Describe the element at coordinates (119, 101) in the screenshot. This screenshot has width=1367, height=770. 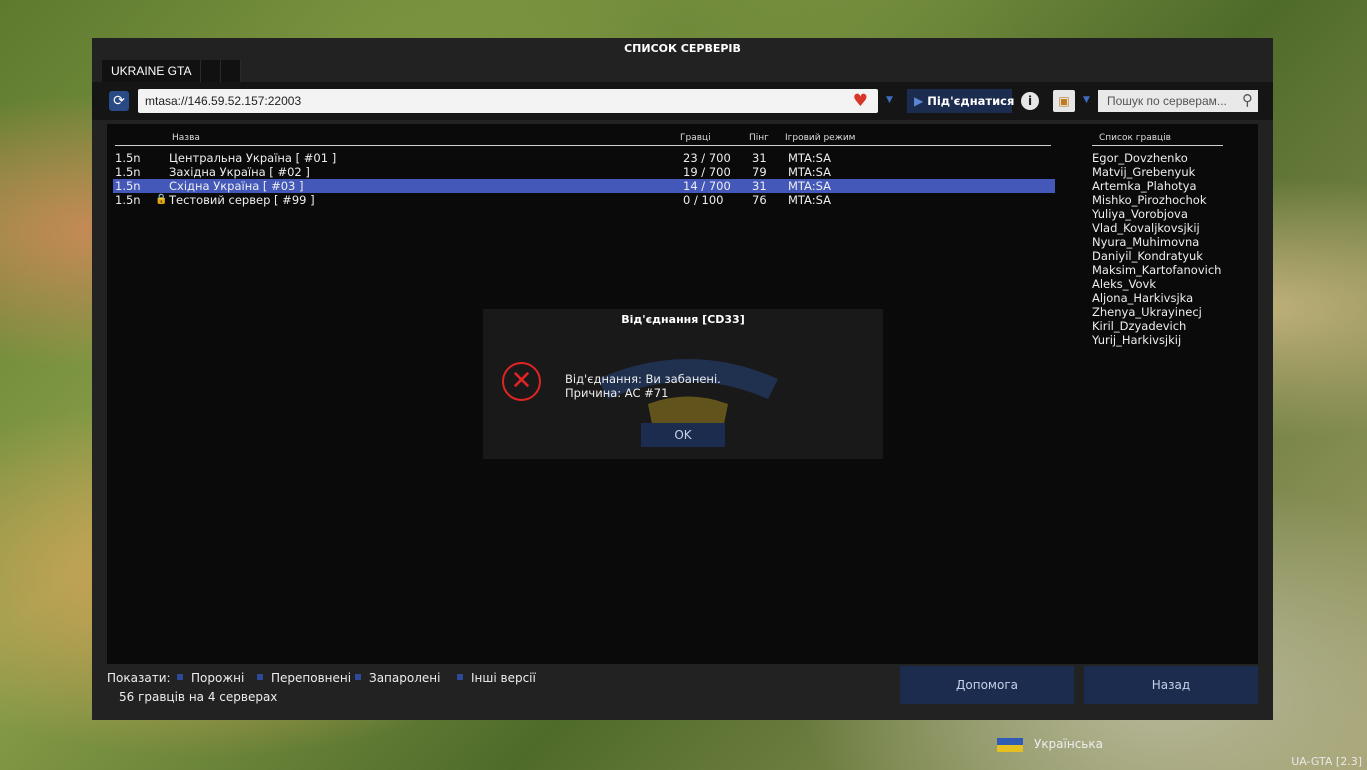
I see `refresh-icon: ⟳` at that location.